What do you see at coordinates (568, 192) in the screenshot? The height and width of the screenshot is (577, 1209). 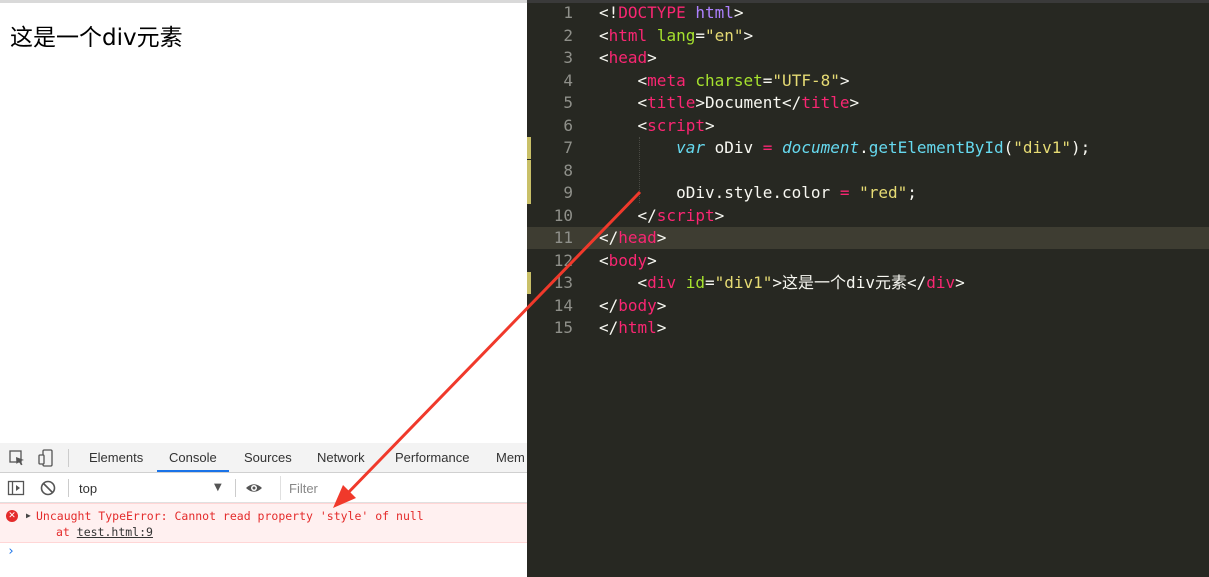 I see `line-number: 9` at bounding box center [568, 192].